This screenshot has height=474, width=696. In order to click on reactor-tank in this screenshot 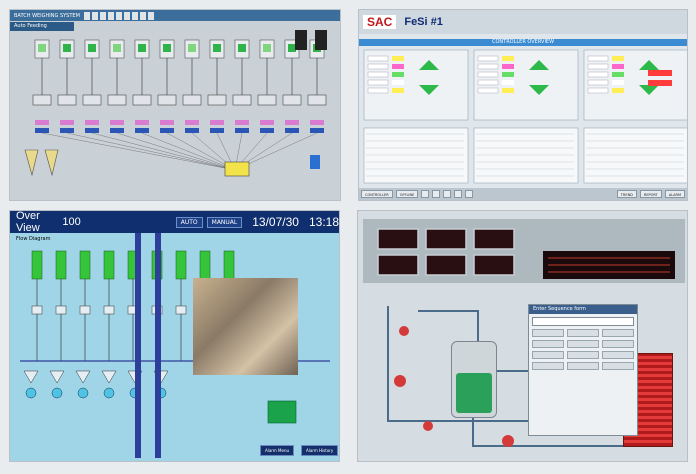, I will do `click(474, 379)`.